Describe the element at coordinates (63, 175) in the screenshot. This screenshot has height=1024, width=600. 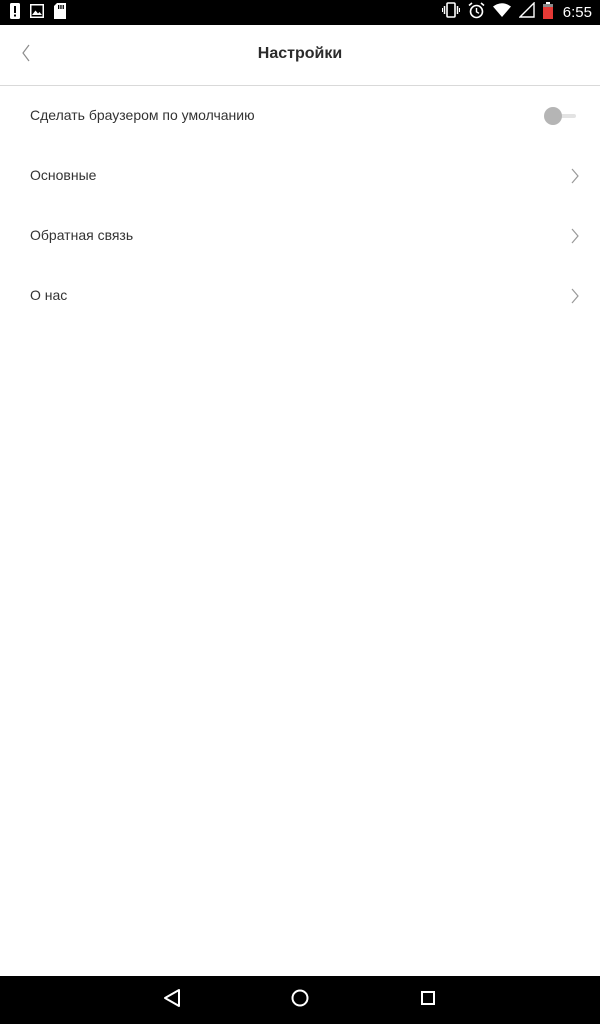
I see `settings-item-label: Основные` at that location.